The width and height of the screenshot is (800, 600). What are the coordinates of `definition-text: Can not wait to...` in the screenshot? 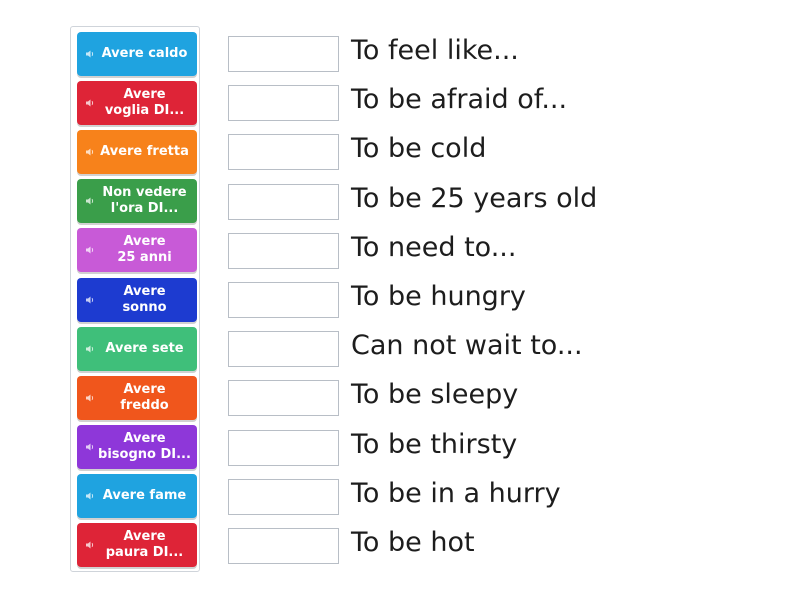 It's located at (467, 346).